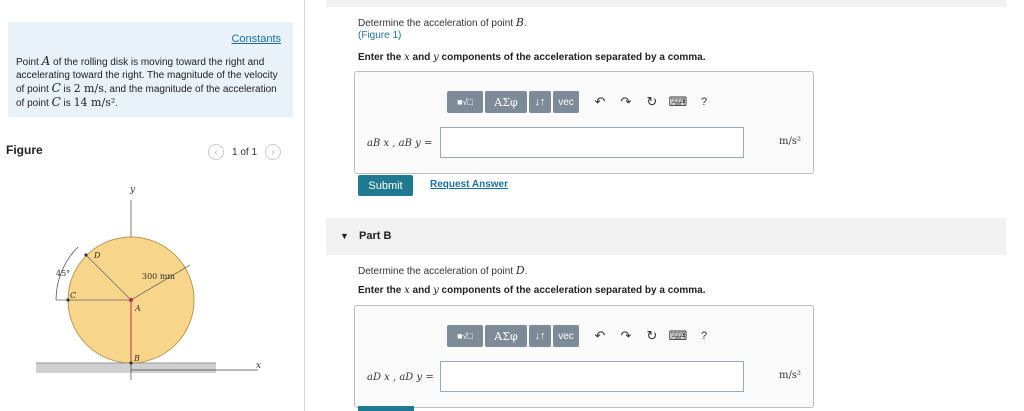 The height and width of the screenshot is (411, 1024). I want to click on figure-label: Figure, so click(24, 150).